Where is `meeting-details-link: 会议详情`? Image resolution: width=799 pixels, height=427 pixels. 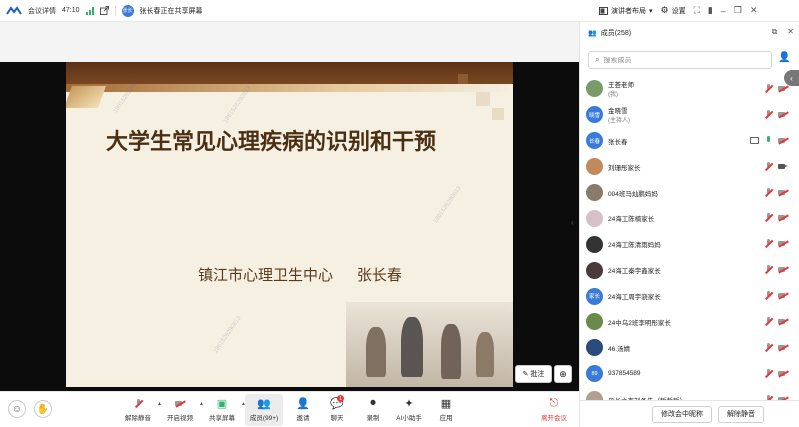 meeting-details-link: 会议详情 is located at coordinates (42, 11).